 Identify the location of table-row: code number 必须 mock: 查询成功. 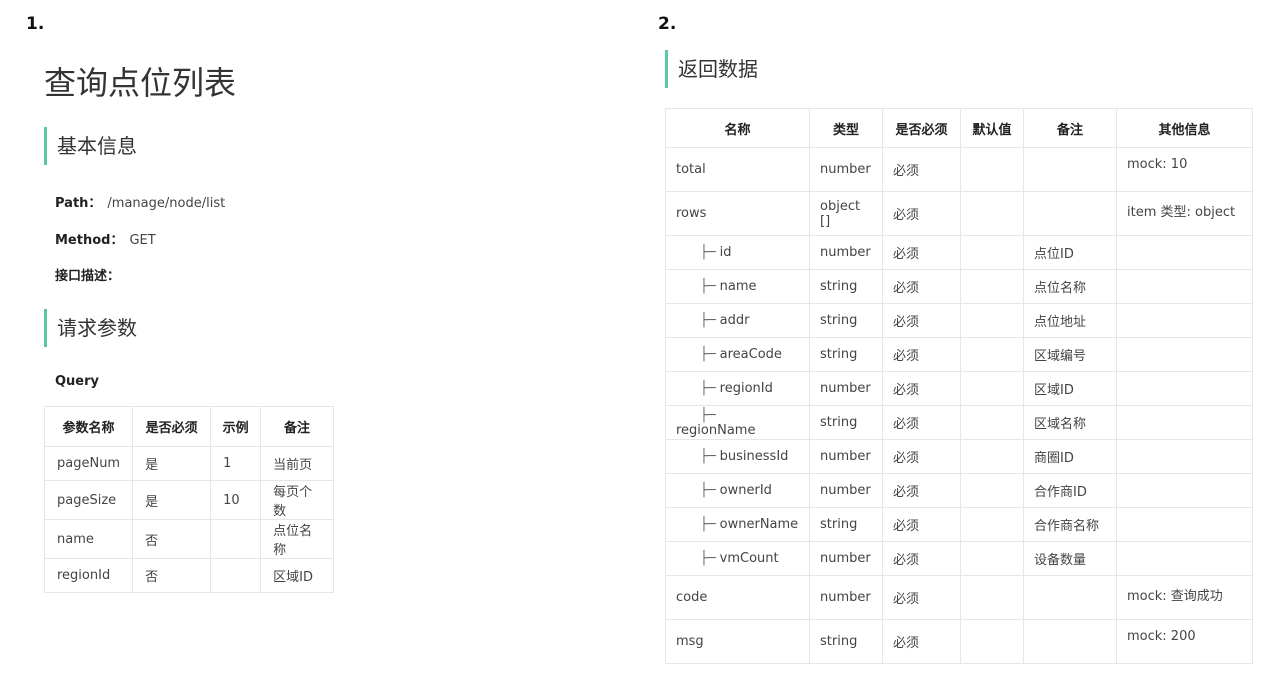
(959, 597).